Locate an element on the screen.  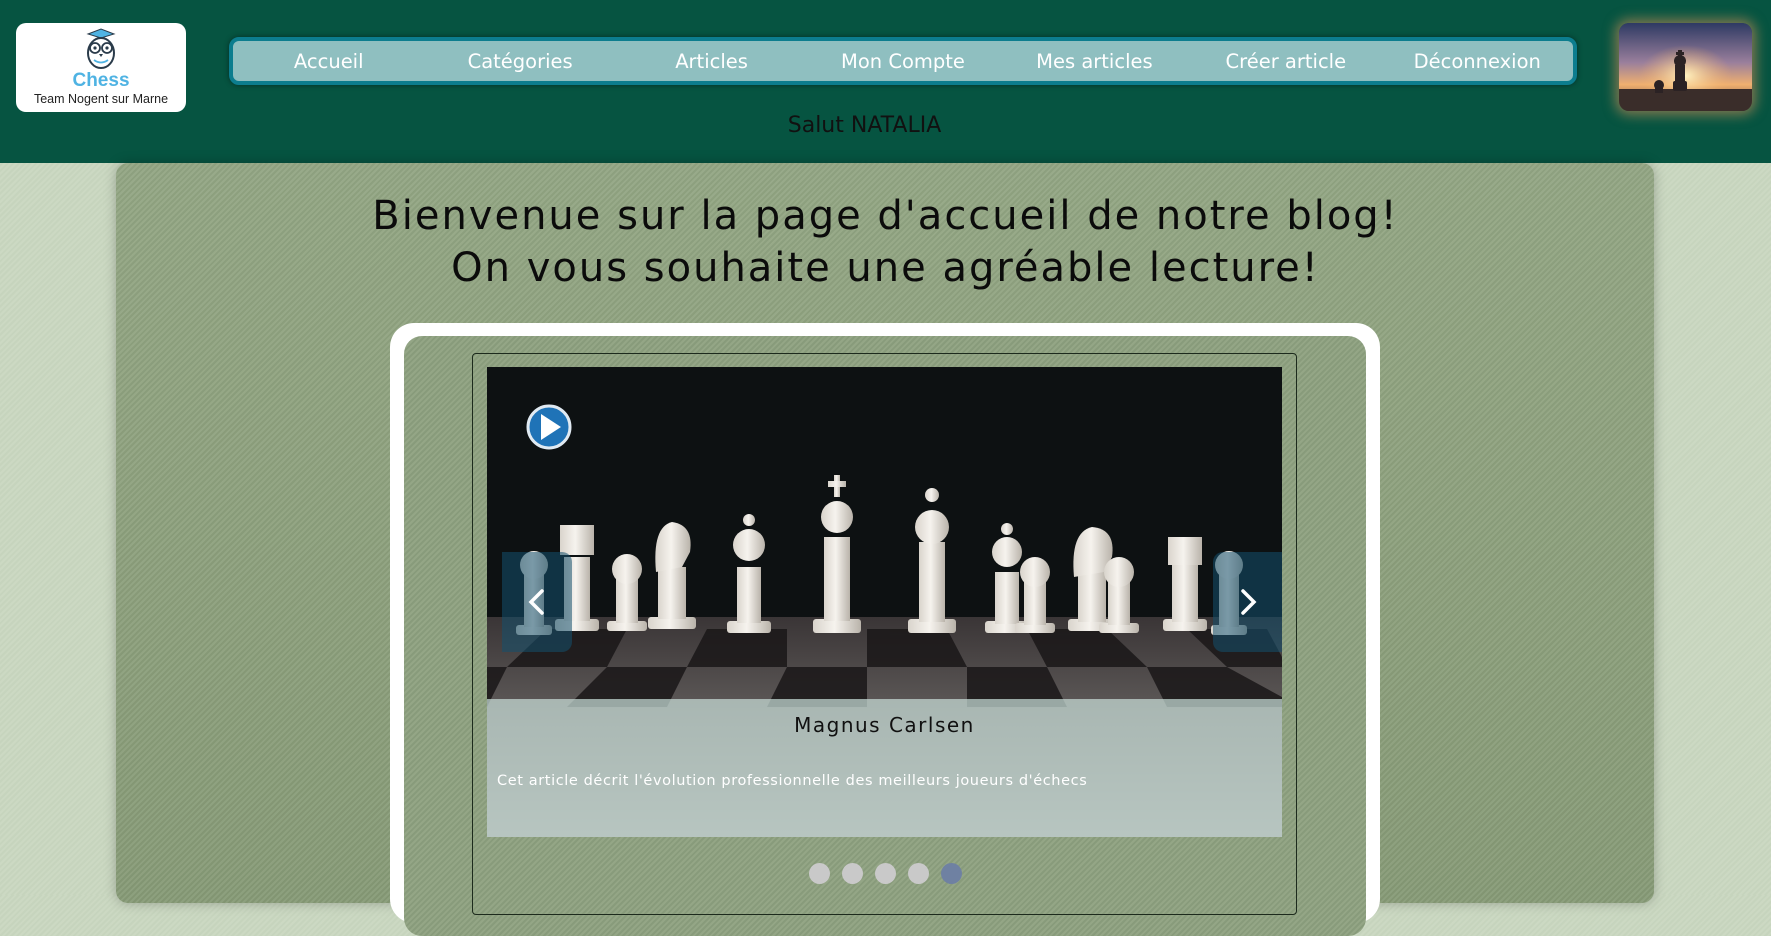
greeting-text: Salut NATALIA is located at coordinates (864, 125).